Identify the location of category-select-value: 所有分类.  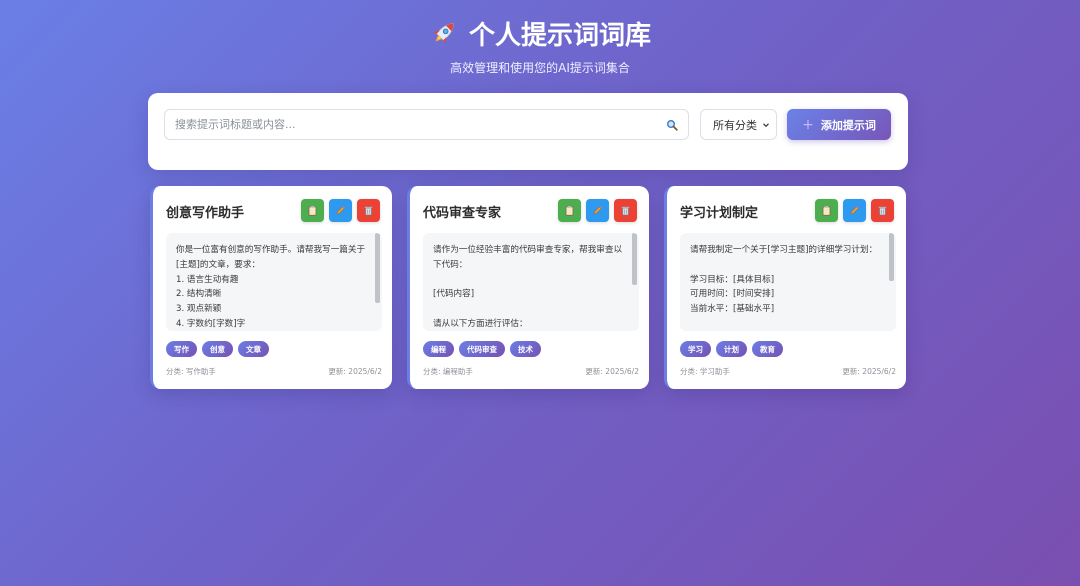
(735, 125).